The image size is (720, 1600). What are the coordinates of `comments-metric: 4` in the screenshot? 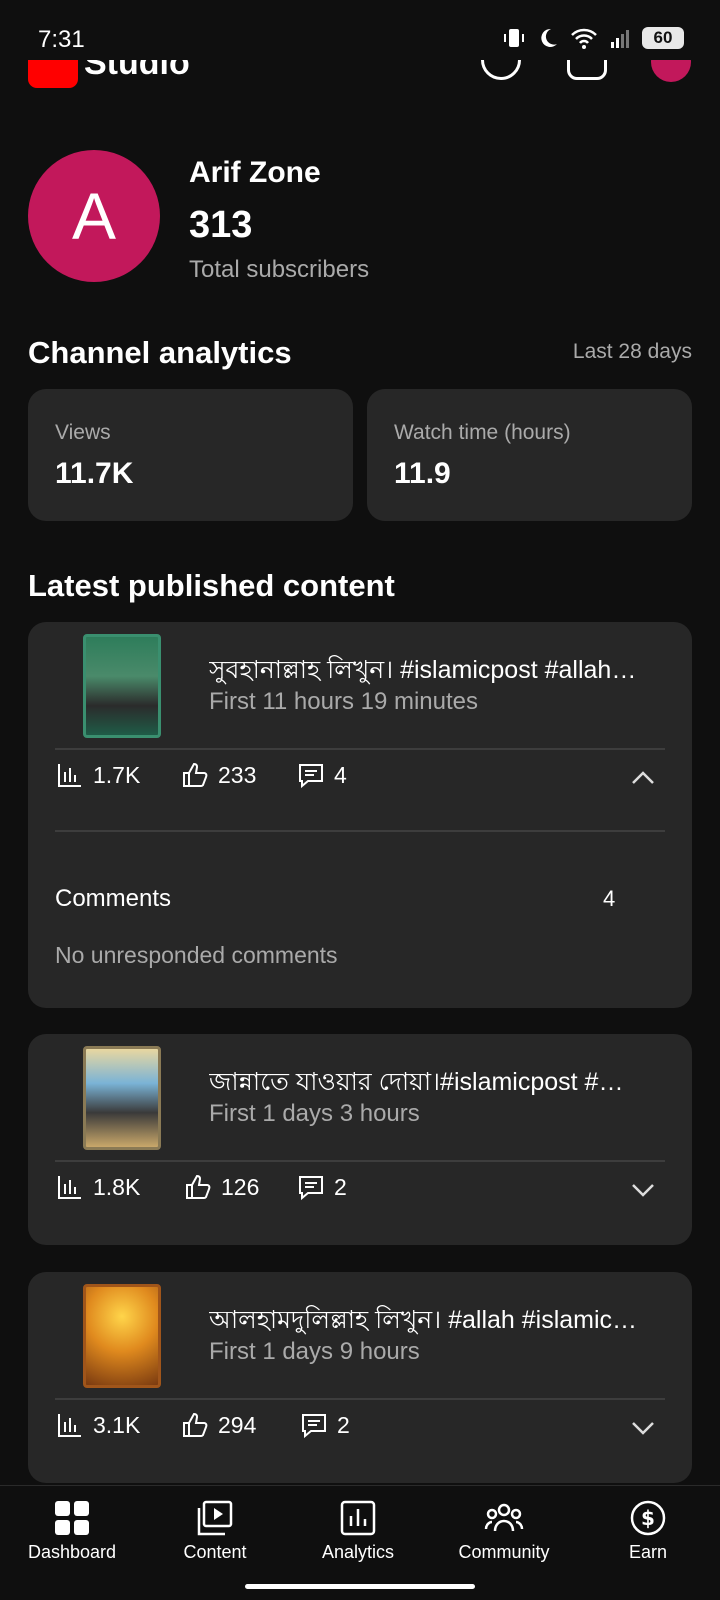 It's located at (321, 775).